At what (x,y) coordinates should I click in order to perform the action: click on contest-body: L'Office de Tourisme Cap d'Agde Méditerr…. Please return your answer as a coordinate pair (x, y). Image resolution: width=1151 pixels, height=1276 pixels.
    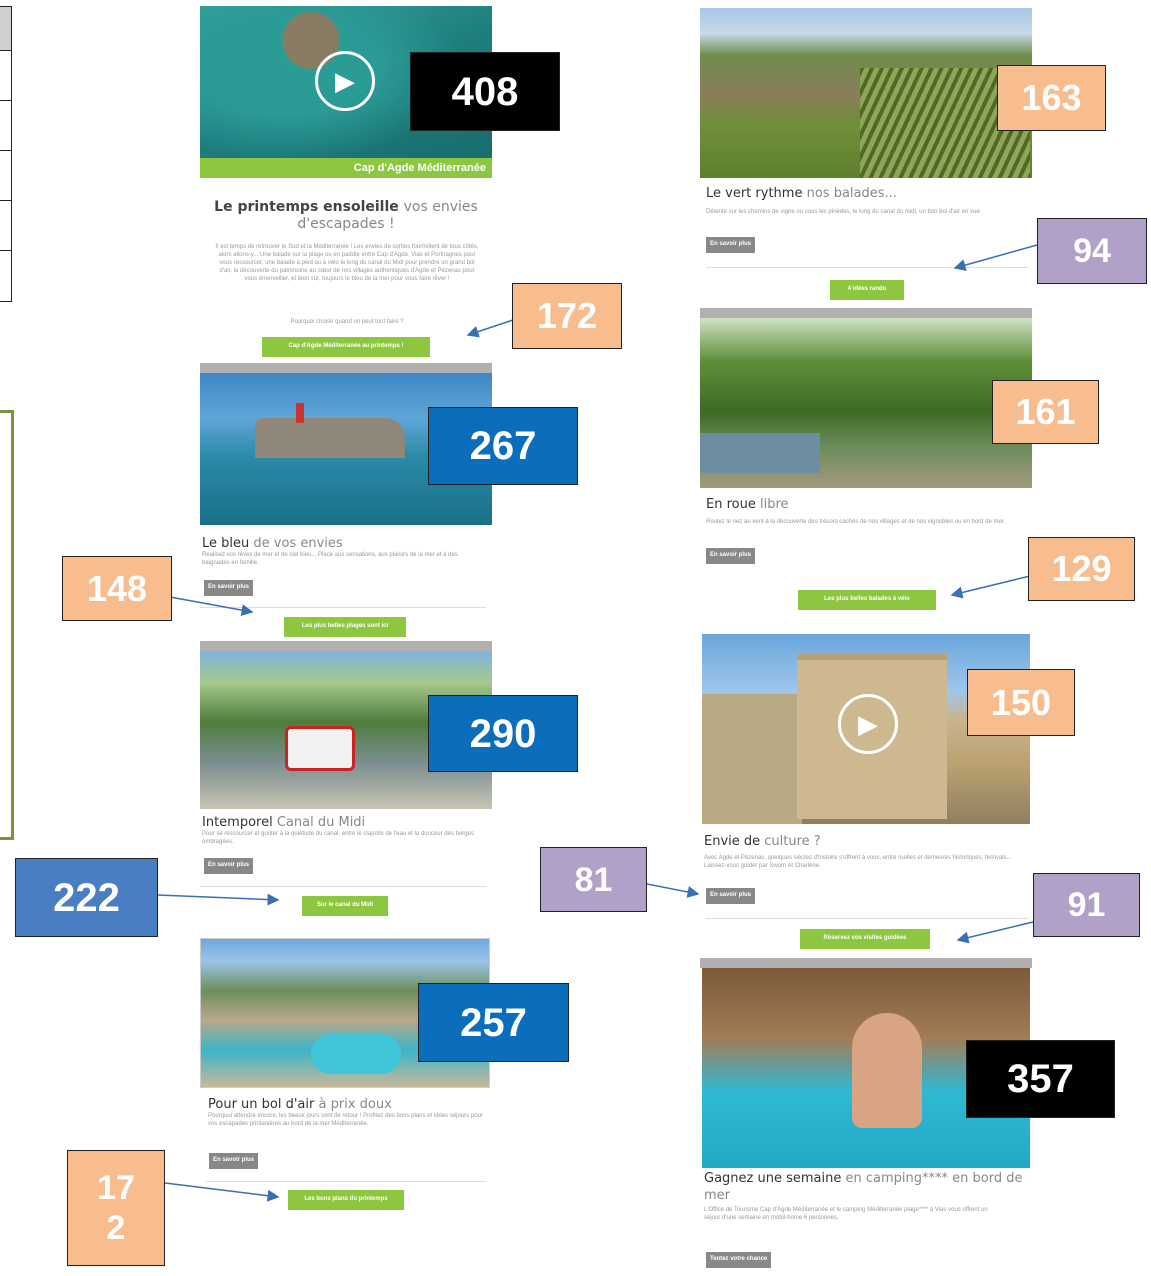
    Looking at the image, I should click on (846, 1214).